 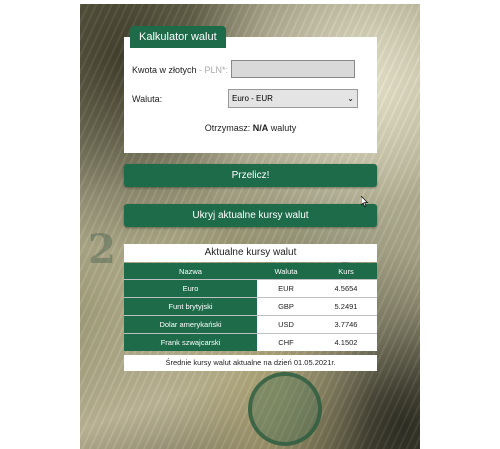 I want to click on table-header-row: Nazwa Waluta Kurs, so click(x=250, y=271).